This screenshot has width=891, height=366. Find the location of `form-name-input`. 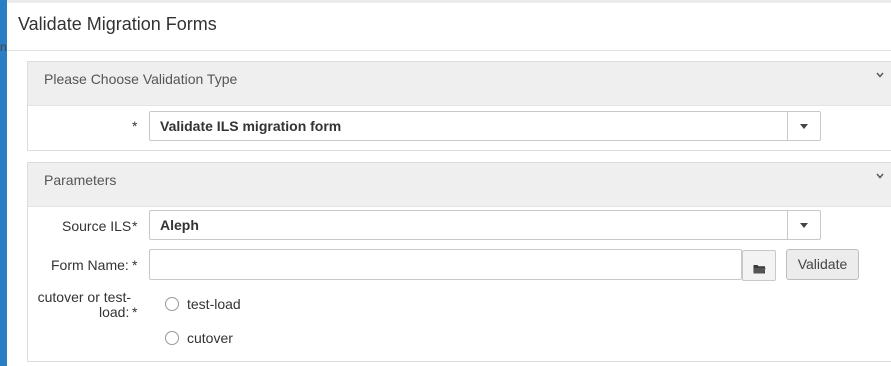

form-name-input is located at coordinates (445, 264).